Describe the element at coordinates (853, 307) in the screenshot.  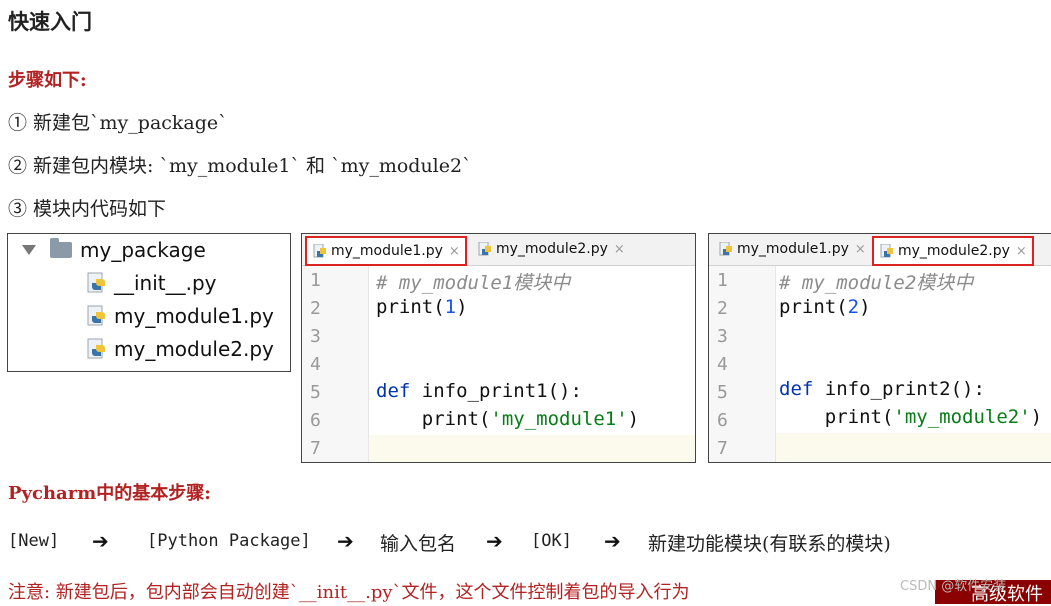
I see `code-token: 2` at that location.